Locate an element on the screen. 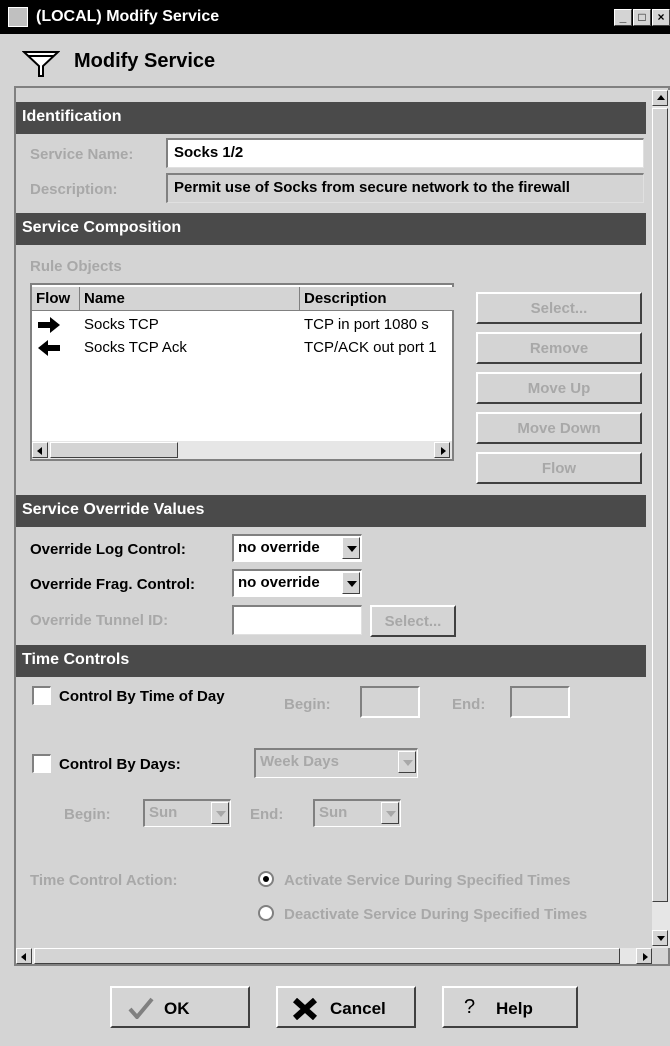  day-end-dropdown: Sun is located at coordinates (357, 813).